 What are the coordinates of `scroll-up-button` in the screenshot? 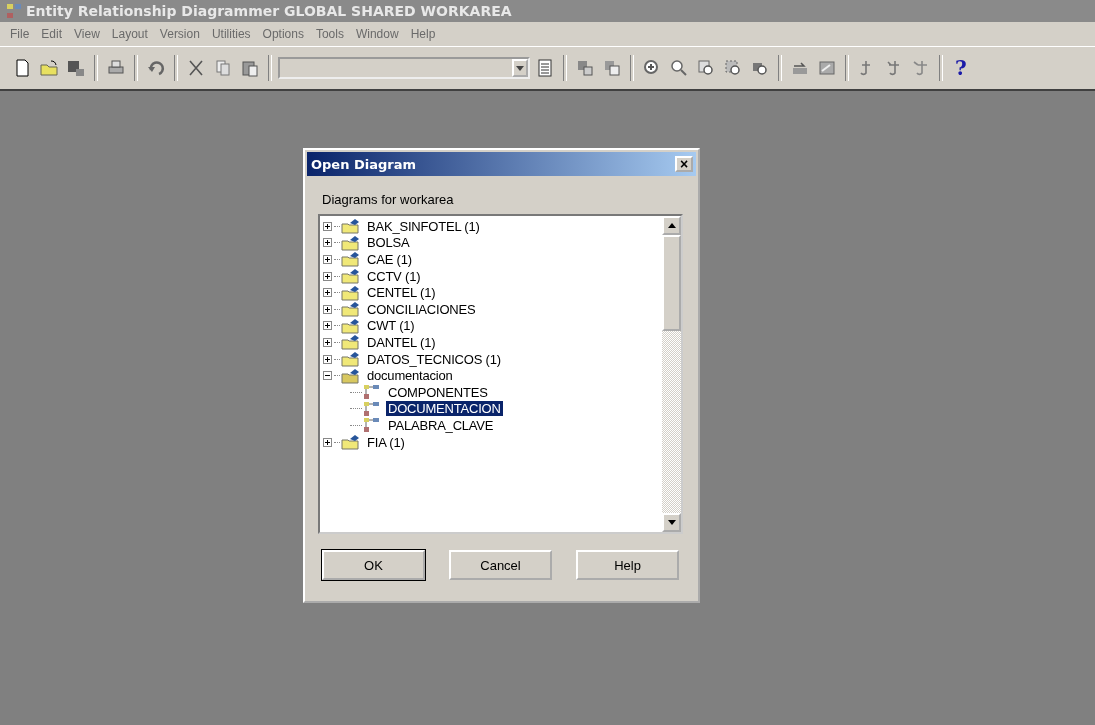 It's located at (671, 225).